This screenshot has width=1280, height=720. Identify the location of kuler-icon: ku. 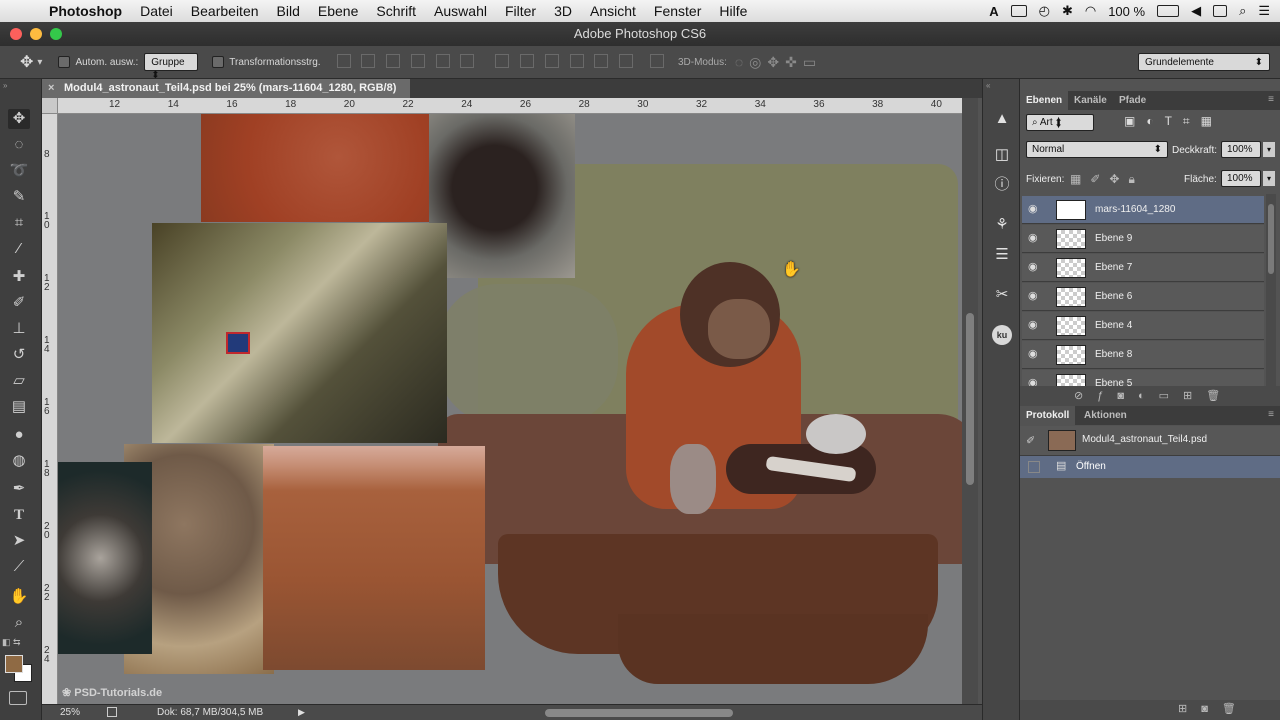
(1002, 335).